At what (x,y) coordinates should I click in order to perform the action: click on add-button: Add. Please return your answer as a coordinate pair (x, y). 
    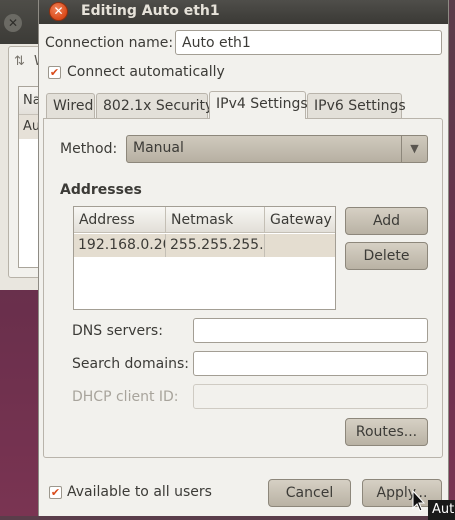
    Looking at the image, I should click on (386, 221).